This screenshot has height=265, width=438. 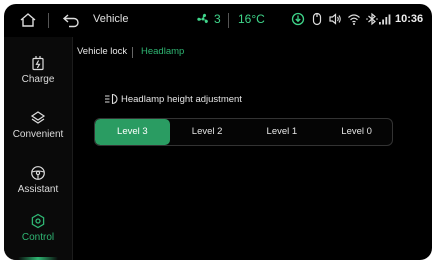 I want to click on sidebar-item-control: Control, so click(x=38, y=236).